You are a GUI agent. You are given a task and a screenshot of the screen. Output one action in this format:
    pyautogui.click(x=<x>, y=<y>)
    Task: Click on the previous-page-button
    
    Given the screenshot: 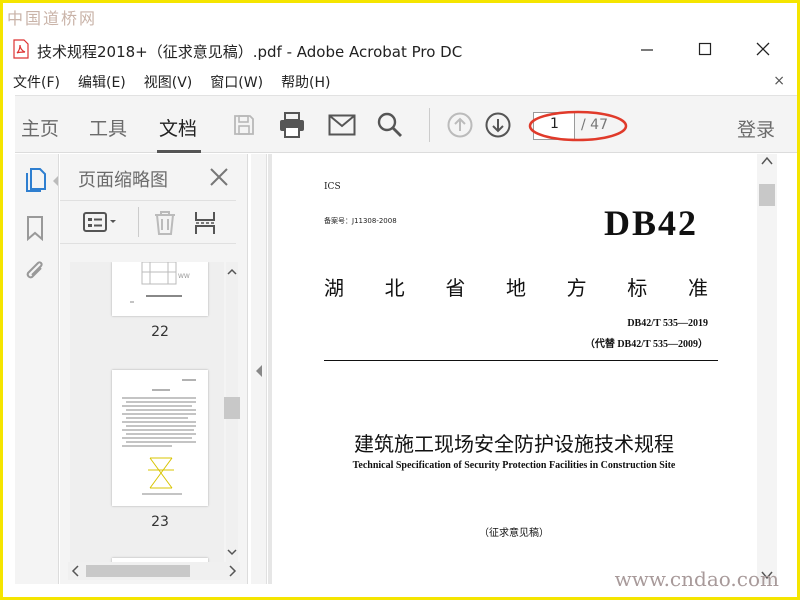 What is the action you would take?
    pyautogui.click(x=460, y=125)
    